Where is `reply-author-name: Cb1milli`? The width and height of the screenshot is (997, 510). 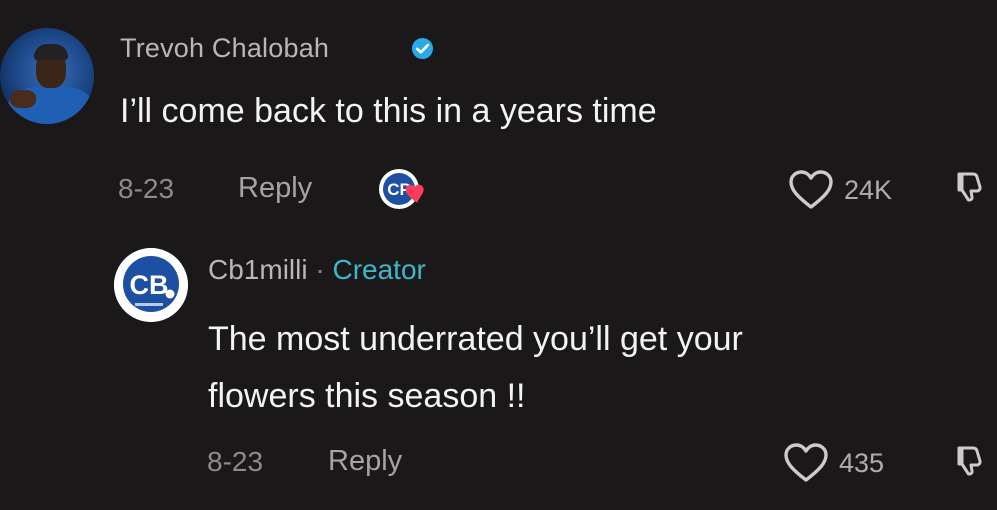
reply-author-name: Cb1milli is located at coordinates (258, 269).